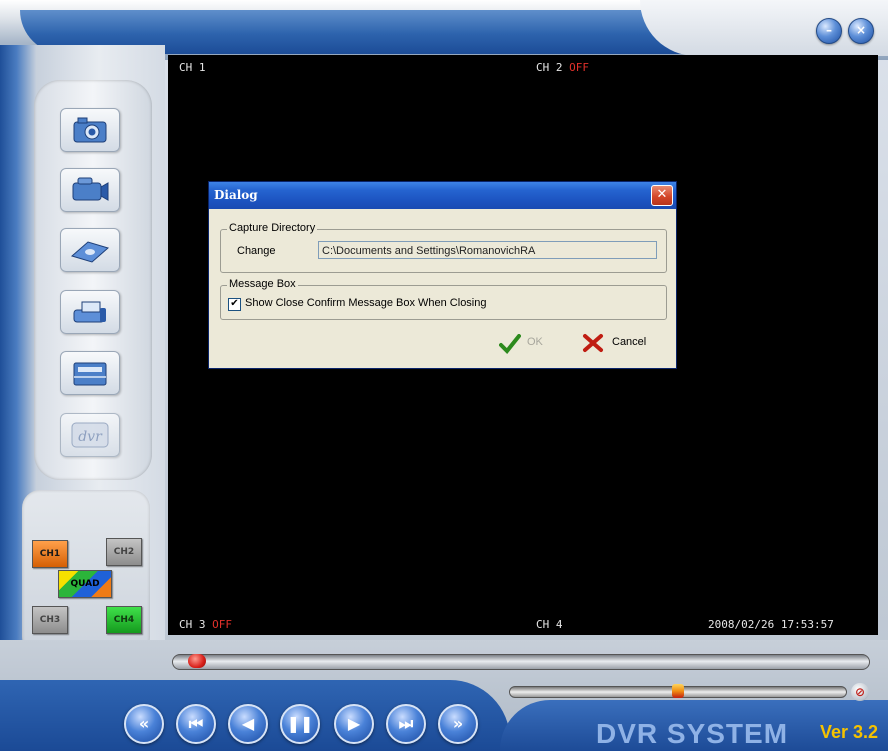  Describe the element at coordinates (562, 67) in the screenshot. I see `ch2-label: CH 2 OFF` at that location.